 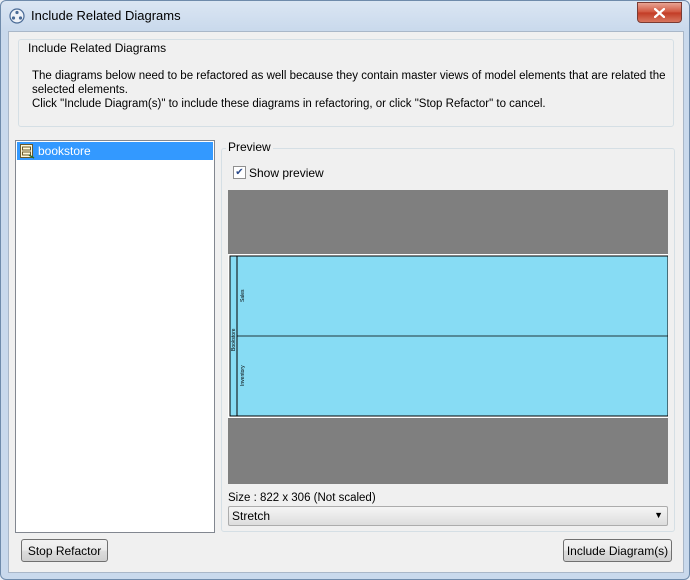 I want to click on include-diagrams-label: Include Diagram(s), so click(x=617, y=550).